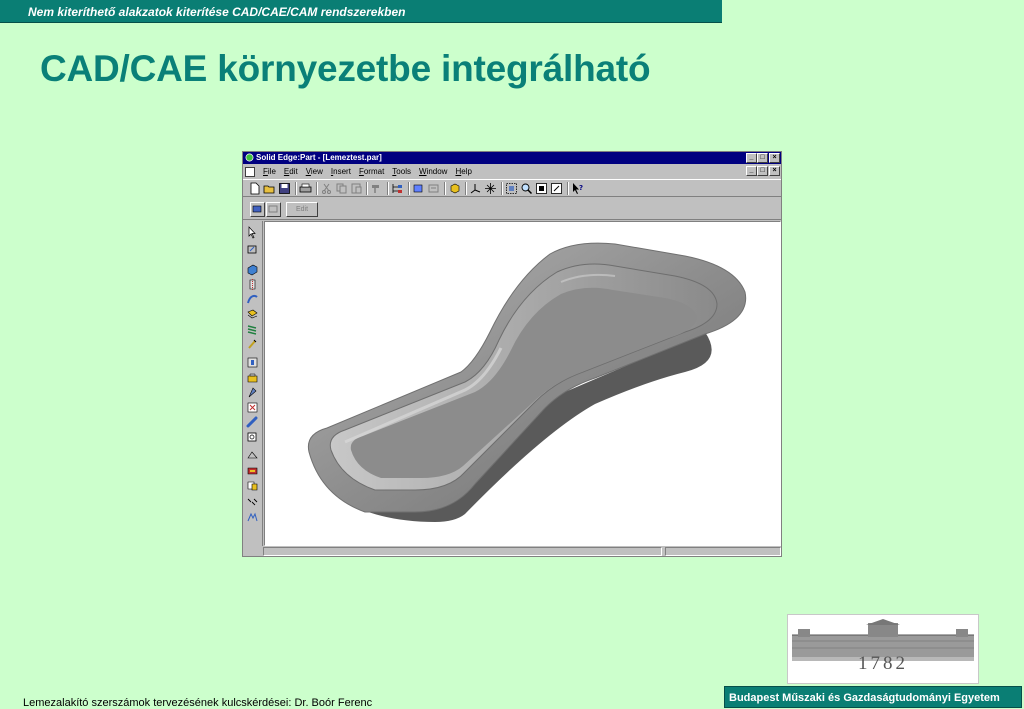  What do you see at coordinates (462, 551) in the screenshot?
I see `status-message` at bounding box center [462, 551].